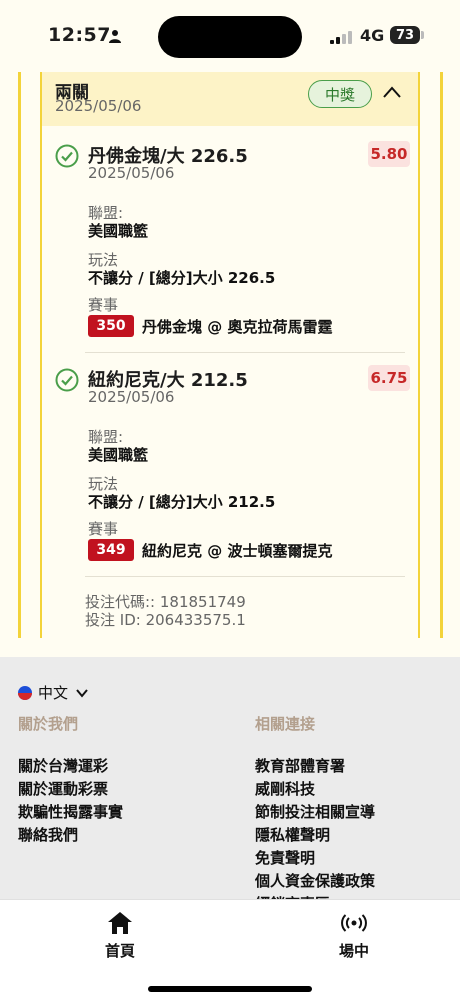 The height and width of the screenshot is (1000, 460). What do you see at coordinates (389, 378) in the screenshot?
I see `odds-badge: 6.75` at bounding box center [389, 378].